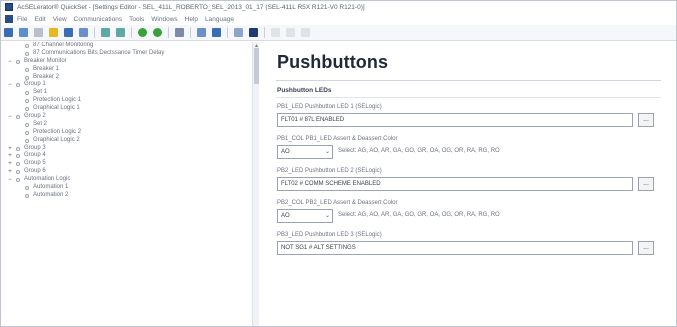 The height and width of the screenshot is (327, 677). What do you see at coordinates (333, 62) in the screenshot?
I see `page-title: Pushbuttons` at bounding box center [333, 62].